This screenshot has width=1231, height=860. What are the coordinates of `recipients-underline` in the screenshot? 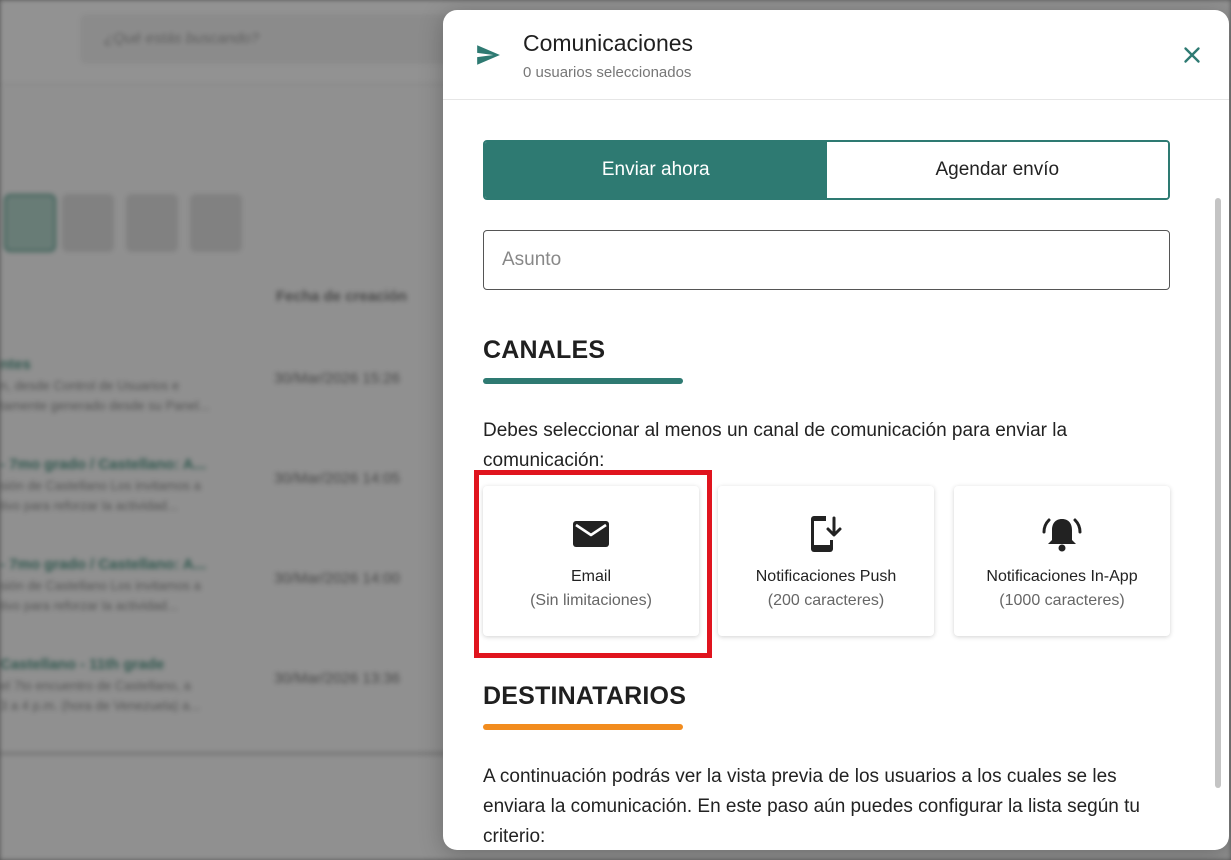 It's located at (583, 727).